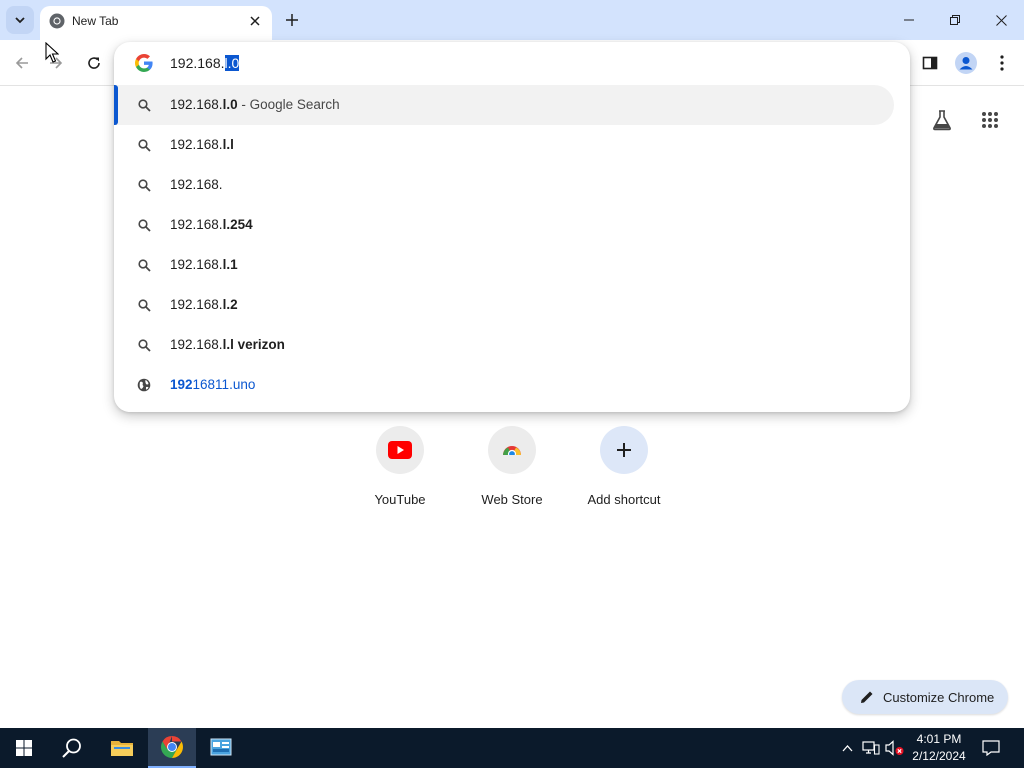  What do you see at coordinates (512, 499) in the screenshot?
I see `shortcut-label: Web Store` at bounding box center [512, 499].